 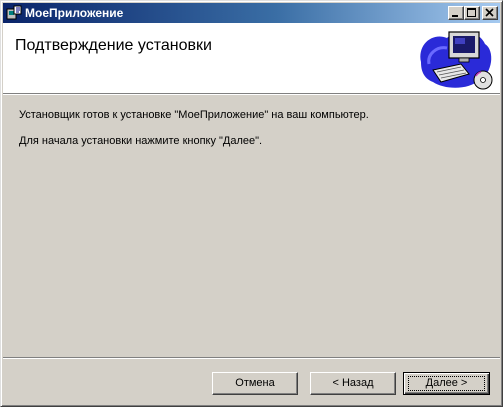 I want to click on maximize-button, so click(x=472, y=13).